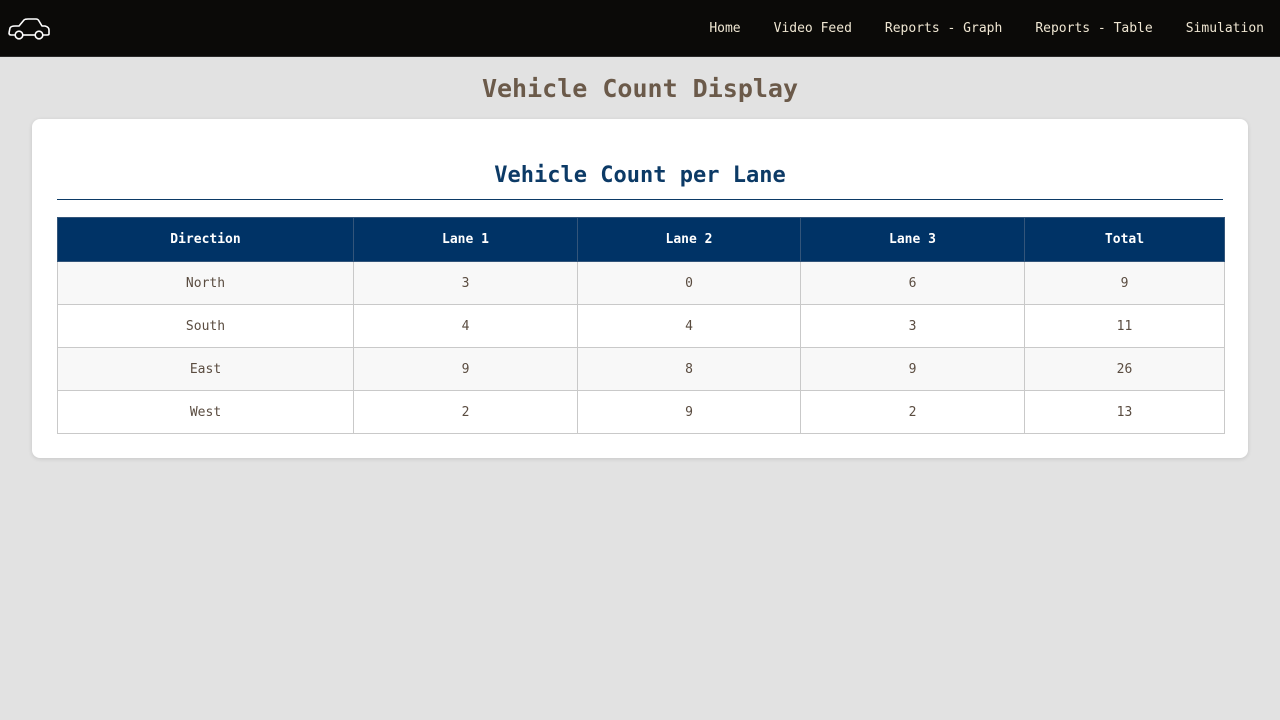 The height and width of the screenshot is (720, 1280). Describe the element at coordinates (29, 29) in the screenshot. I see `car-icon` at that location.